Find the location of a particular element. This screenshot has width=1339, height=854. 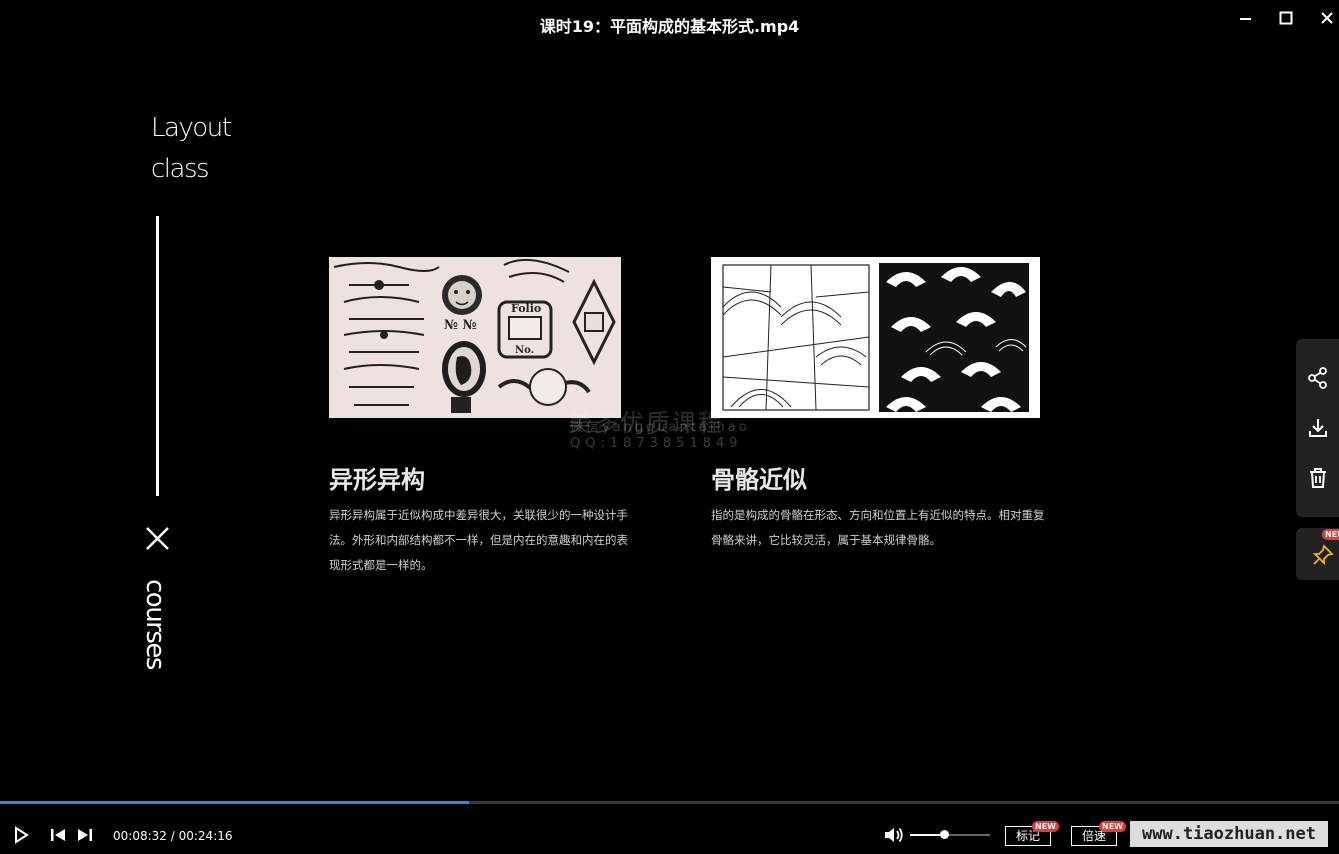

progress-bar is located at coordinates (669, 802).